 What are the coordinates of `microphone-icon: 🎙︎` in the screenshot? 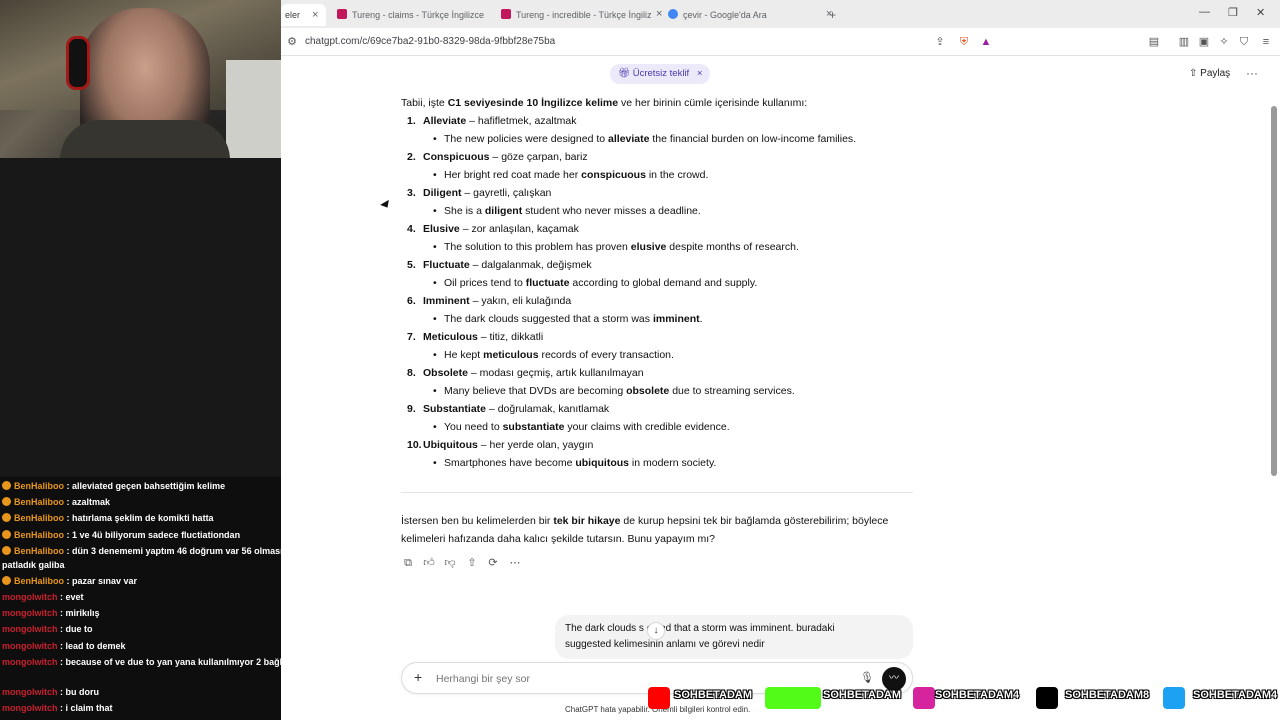 It's located at (867, 677).